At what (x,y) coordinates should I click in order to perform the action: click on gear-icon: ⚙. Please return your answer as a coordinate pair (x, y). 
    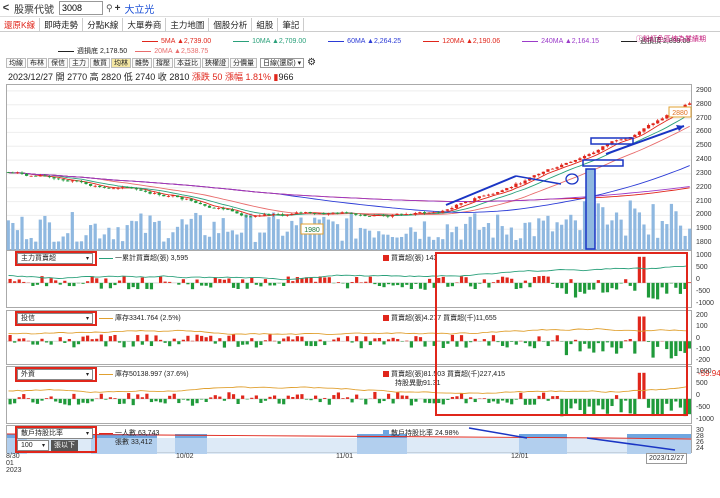
    Looking at the image, I should click on (311, 63).